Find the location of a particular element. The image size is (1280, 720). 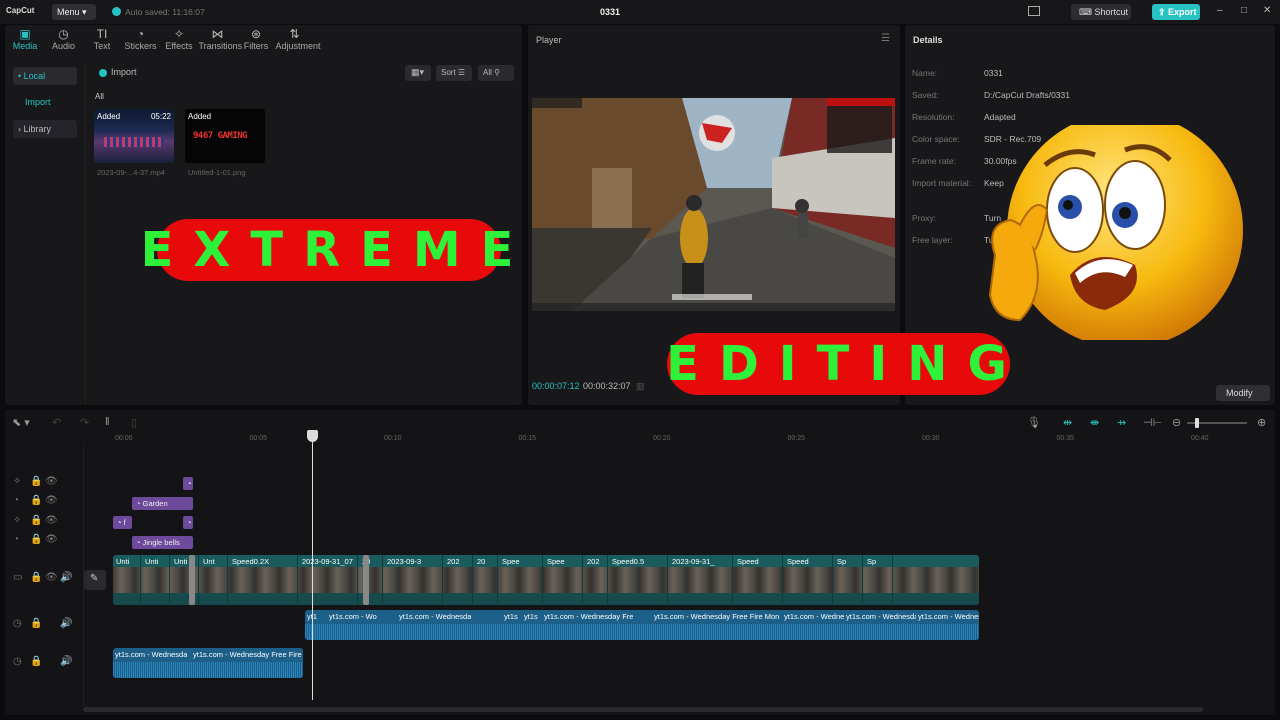

ruler-tick: 00:05 is located at coordinates (258, 438).